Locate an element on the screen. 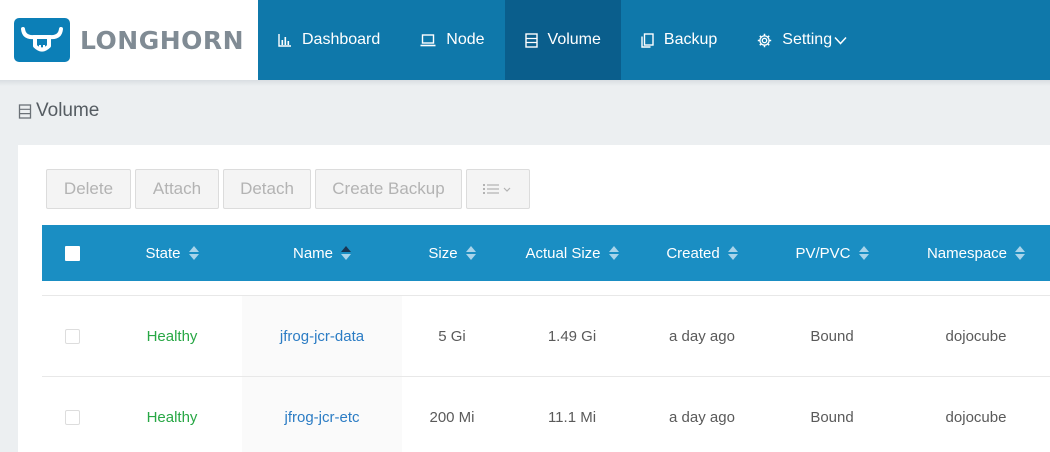 This screenshot has height=452, width=1050. column-header-state: State is located at coordinates (172, 253).